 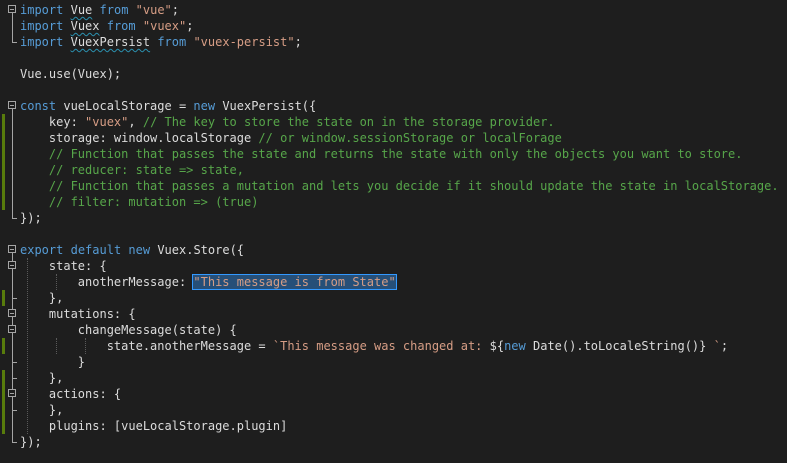 What do you see at coordinates (110, 42) in the screenshot?
I see `code-token: VuexPersist` at bounding box center [110, 42].